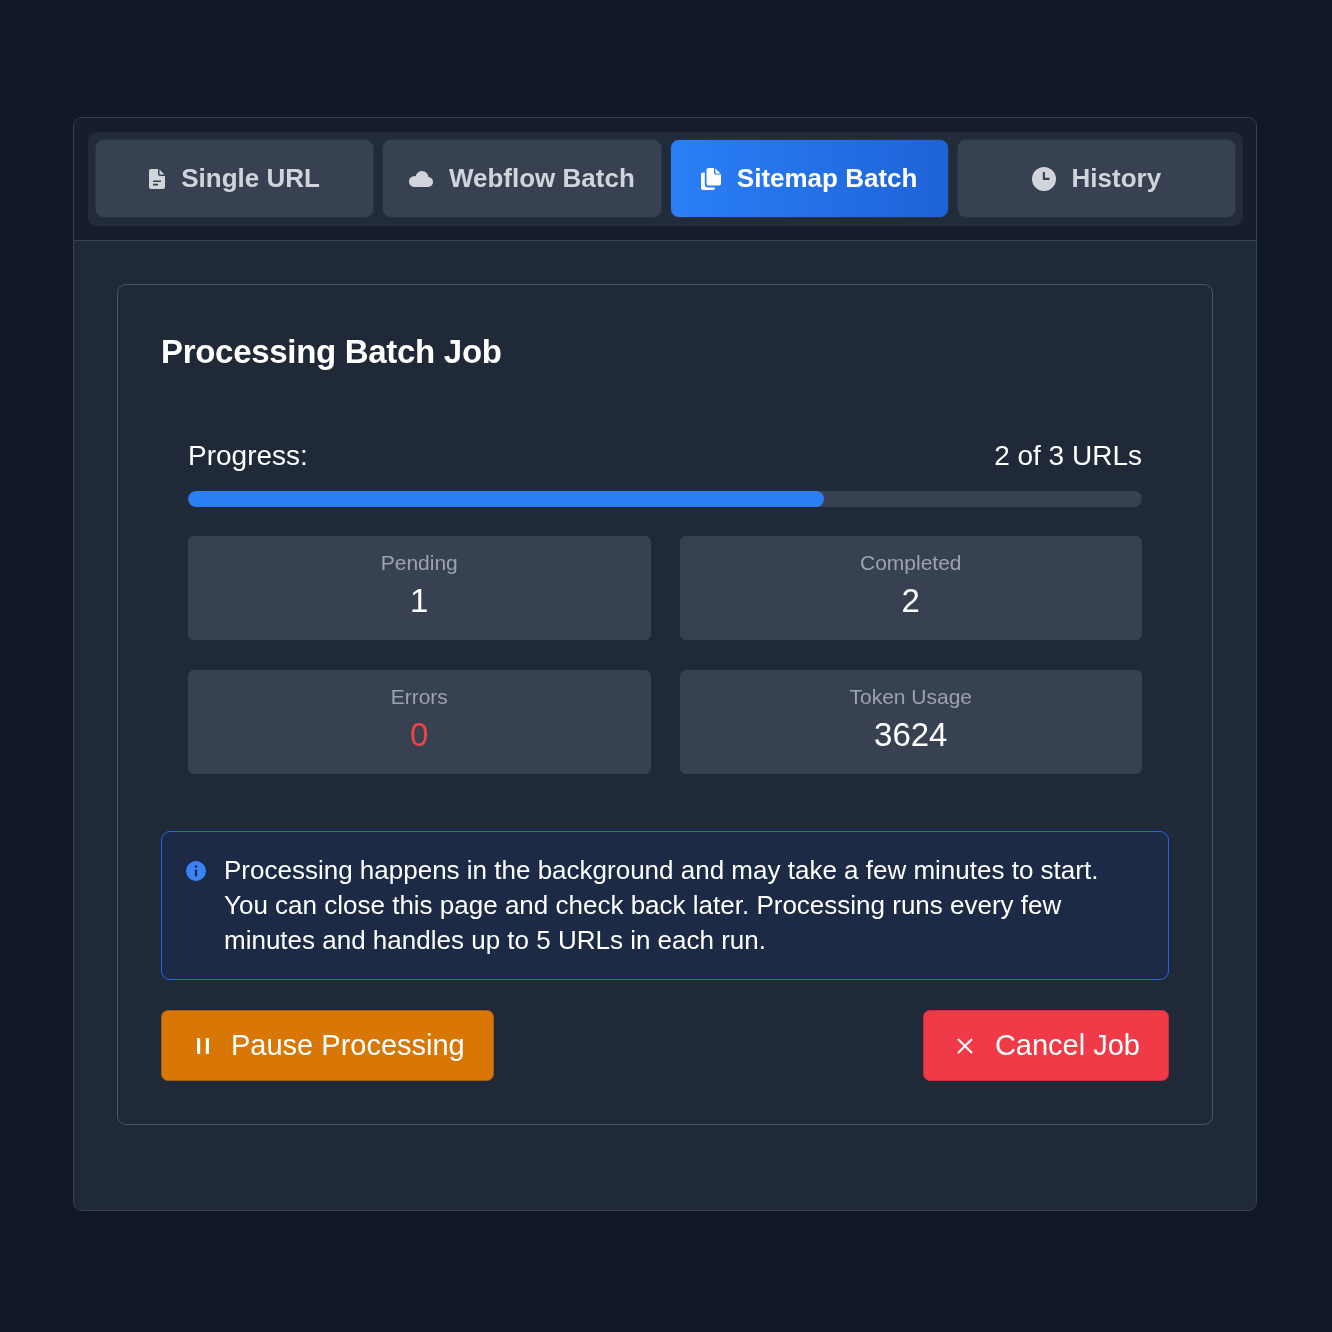 This screenshot has width=1332, height=1332. What do you see at coordinates (331, 352) in the screenshot?
I see `card-title: Processing Batch Job` at bounding box center [331, 352].